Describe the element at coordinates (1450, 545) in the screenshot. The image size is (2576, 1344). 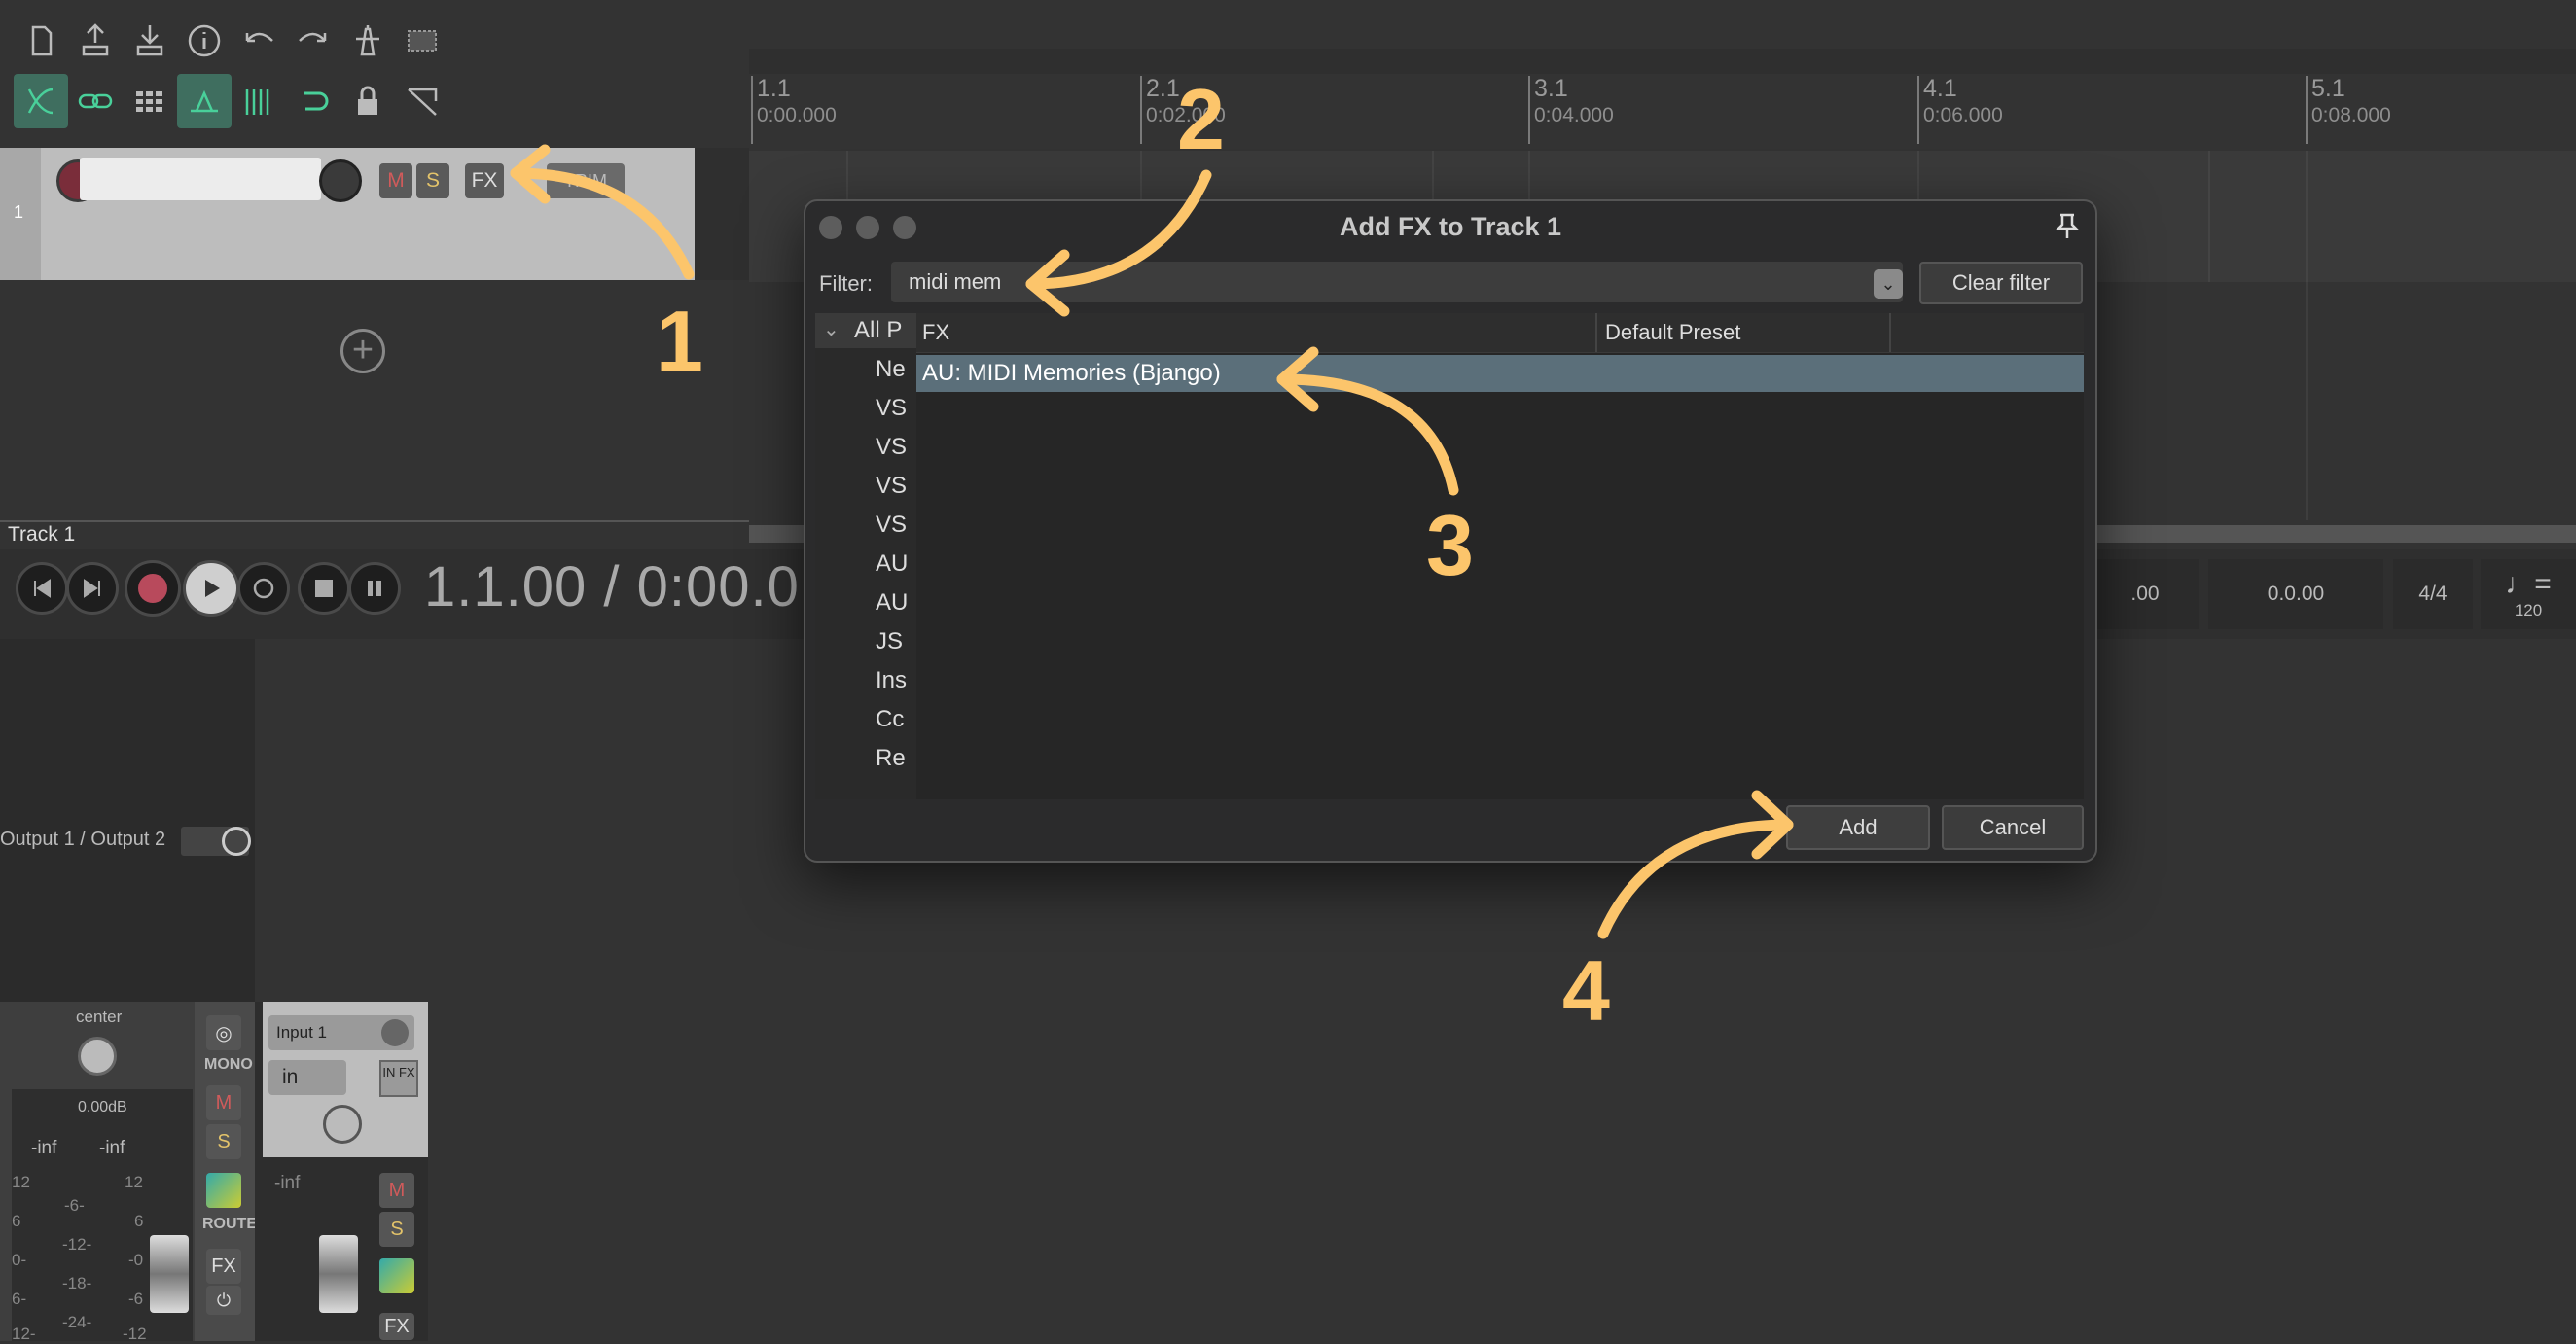
I see `annotation-number-3: 3` at that location.